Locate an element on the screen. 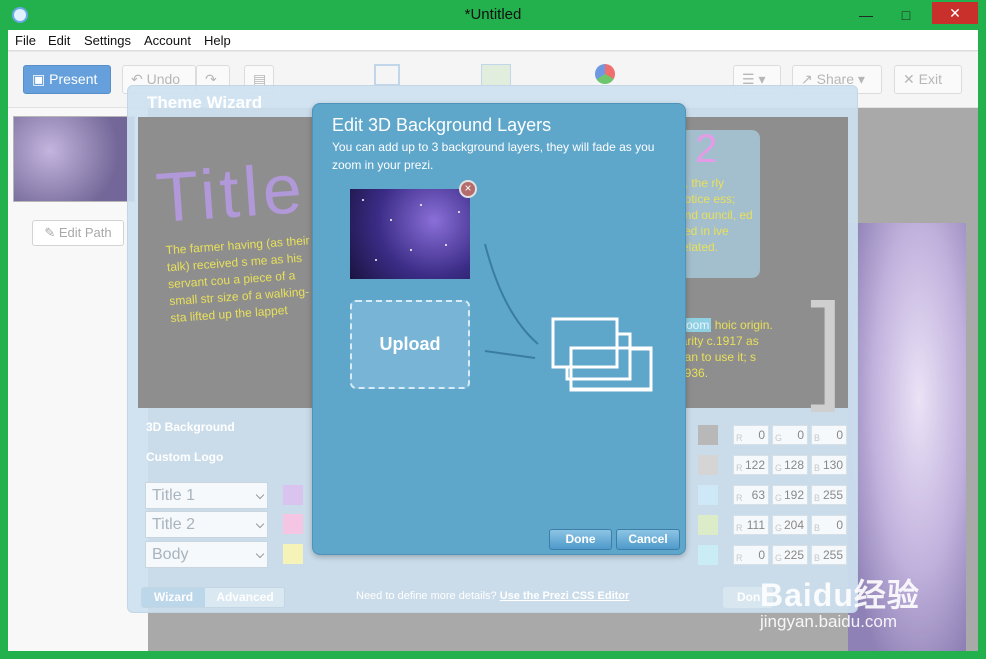 Image resolution: width=986 pixels, height=659 pixels. rgb-row: R 63 G 192 B 255 is located at coordinates (790, 495).